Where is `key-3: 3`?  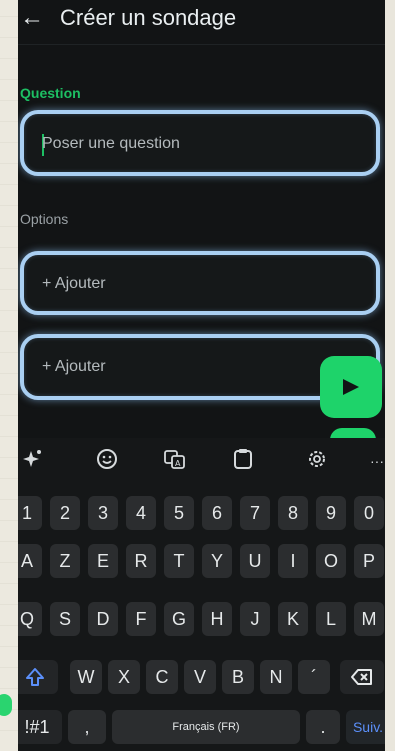 key-3: 3 is located at coordinates (103, 513).